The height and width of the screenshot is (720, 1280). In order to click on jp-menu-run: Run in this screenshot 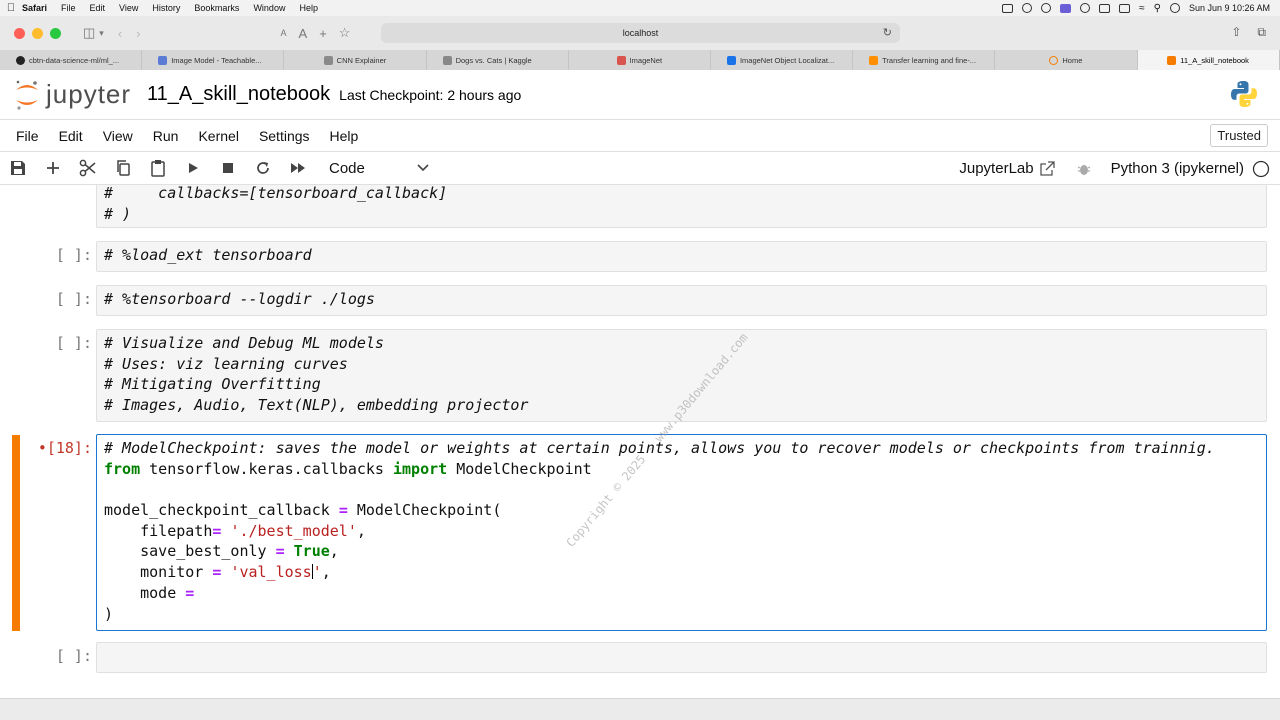, I will do `click(166, 136)`.